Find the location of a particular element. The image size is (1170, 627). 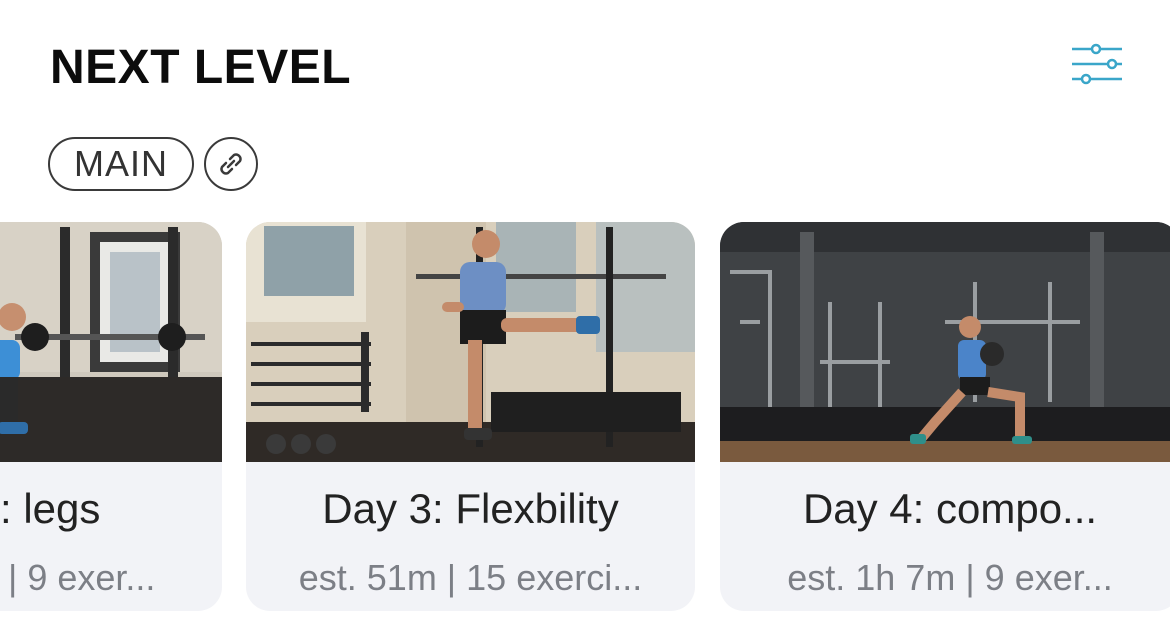

link-button is located at coordinates (231, 164).